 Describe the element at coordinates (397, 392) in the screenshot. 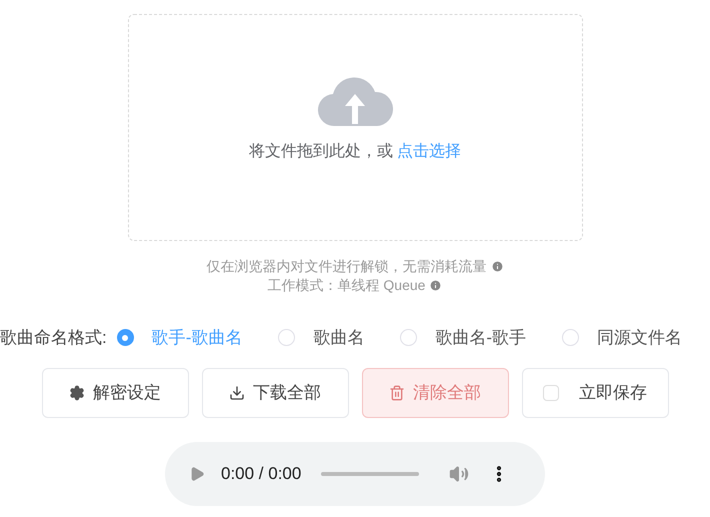

I see `trash-icon` at that location.